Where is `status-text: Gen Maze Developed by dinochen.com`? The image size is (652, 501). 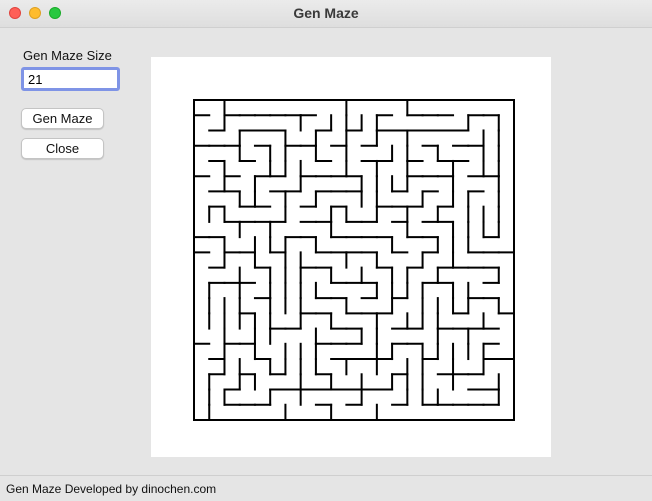 status-text: Gen Maze Developed by dinochen.com is located at coordinates (111, 489).